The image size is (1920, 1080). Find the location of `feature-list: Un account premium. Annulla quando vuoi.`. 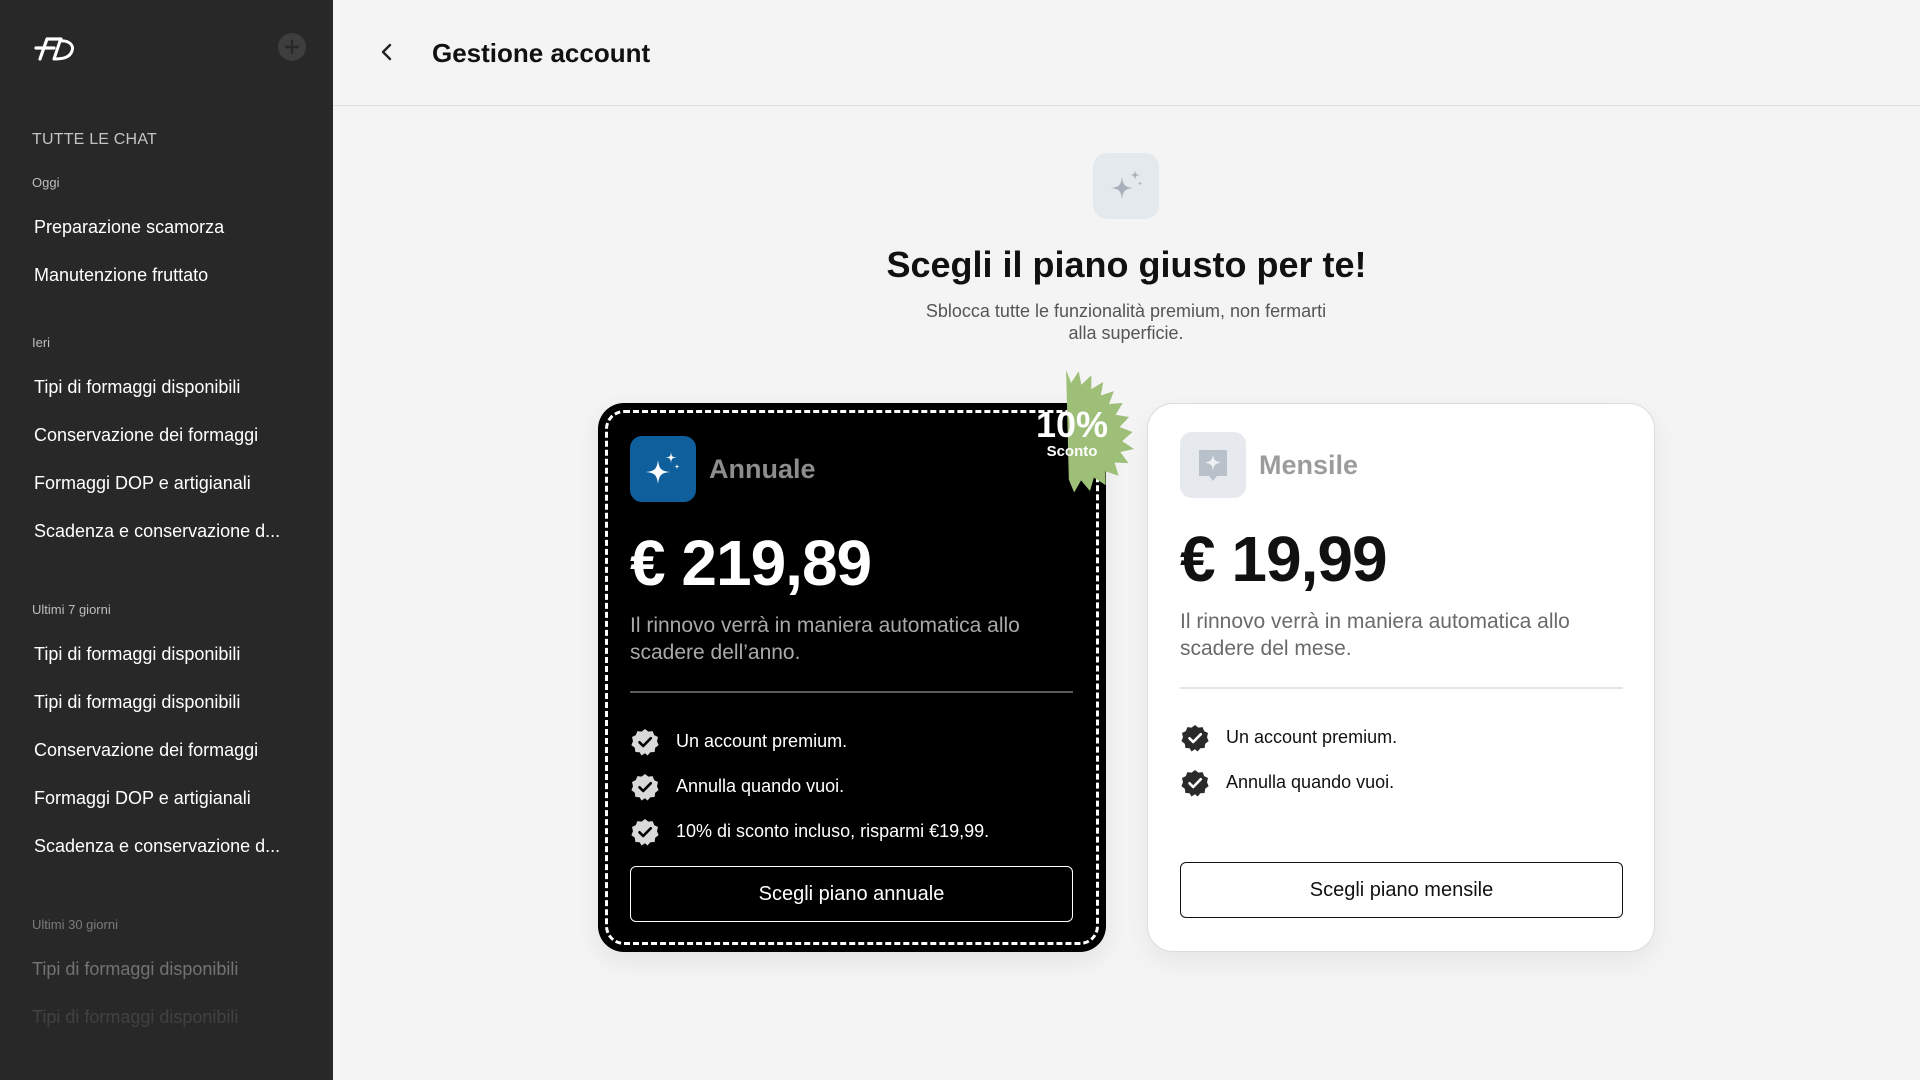

feature-list: Un account premium. Annulla quando vuoi. is located at coordinates (1288, 760).